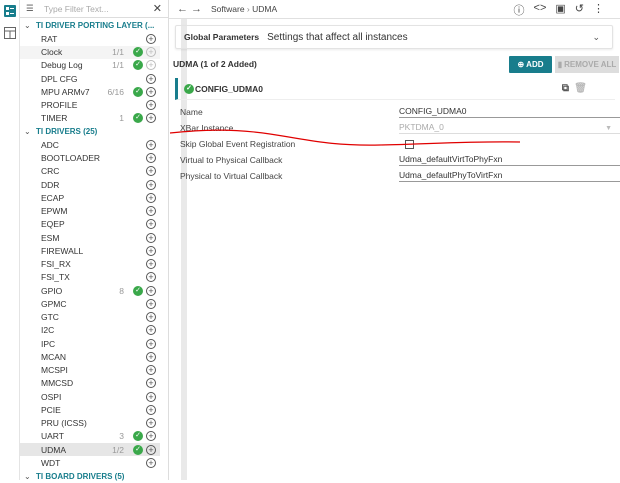 The width and height of the screenshot is (620, 483). I want to click on add-button: ⊕ ADD, so click(530, 64).